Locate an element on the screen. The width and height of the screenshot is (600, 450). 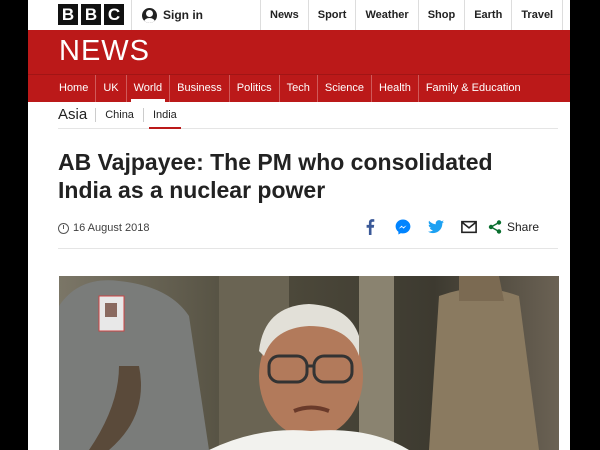
top-nav-earth: Earth is located at coordinates (487, 15).